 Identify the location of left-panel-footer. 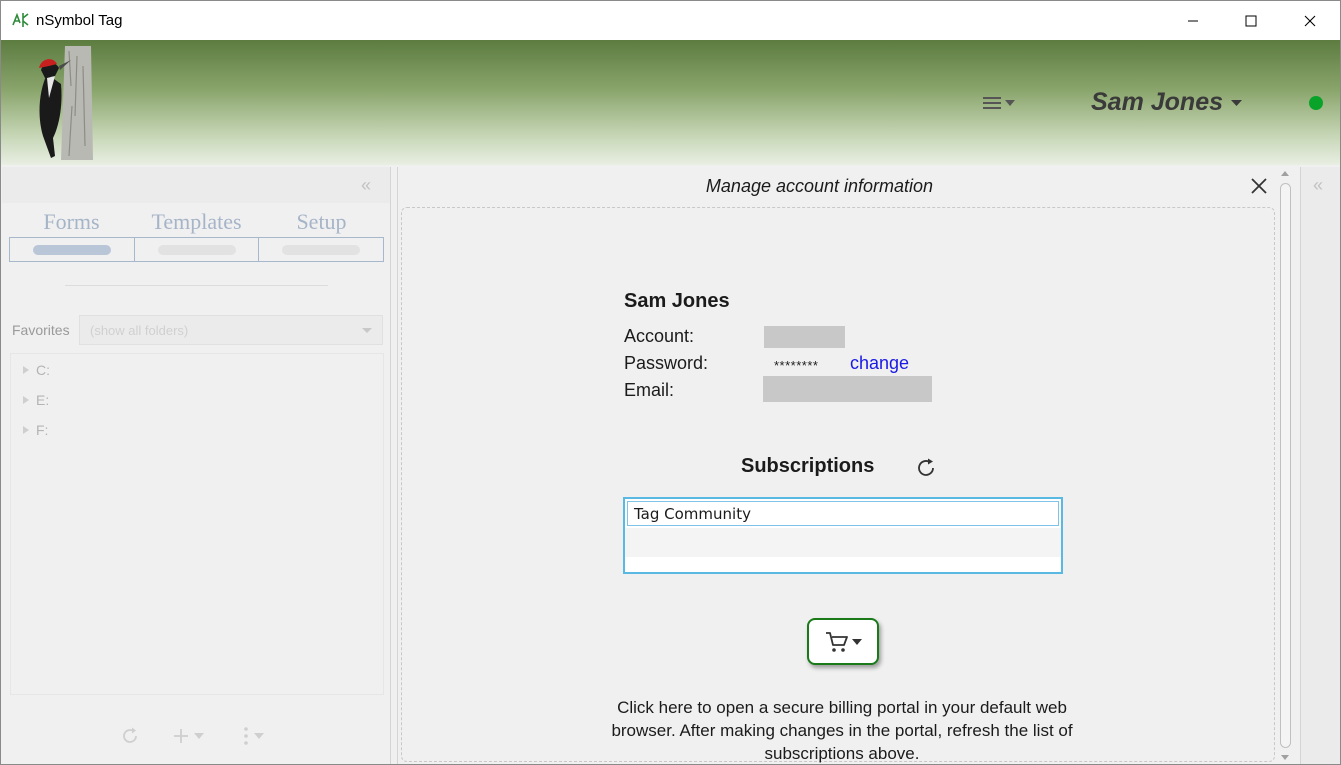
(196, 737).